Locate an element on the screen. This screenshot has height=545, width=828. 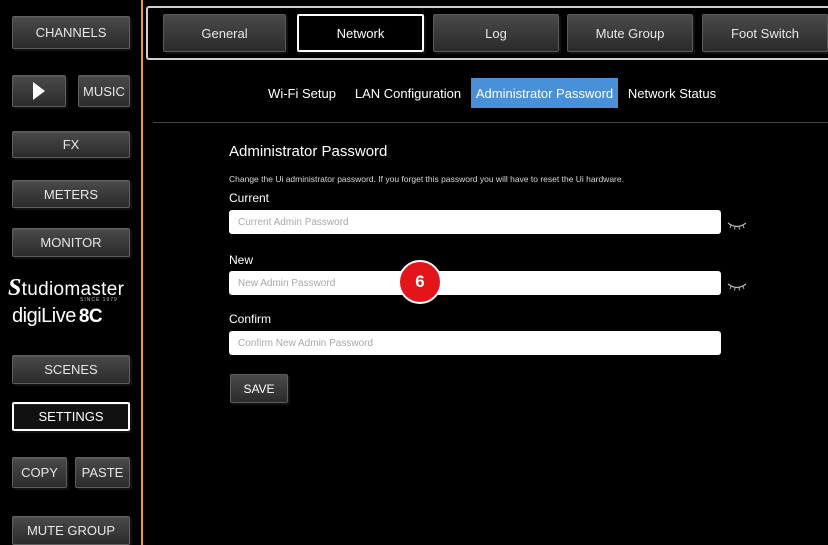
confirm-password-input is located at coordinates (475, 343).